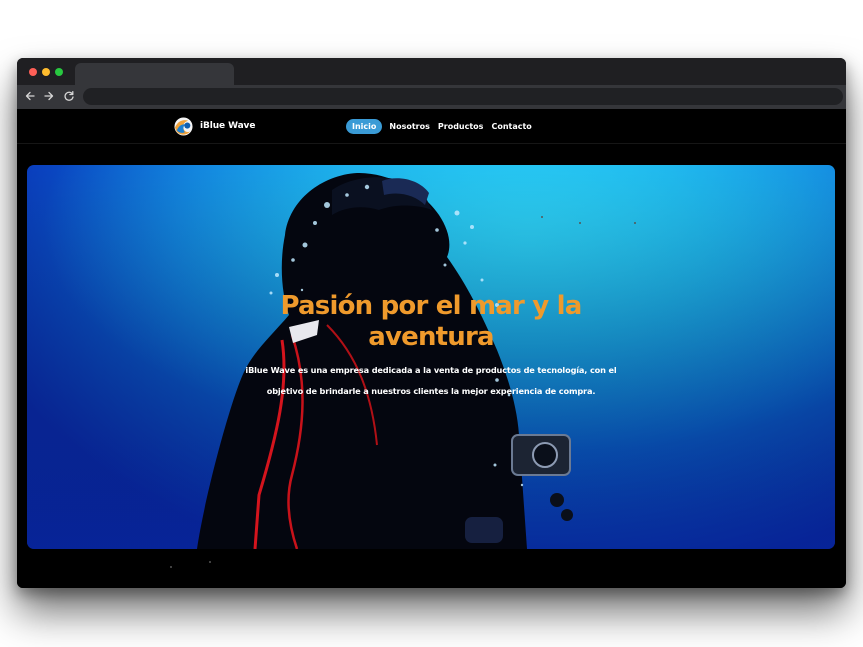  I want to click on back-arrow-icon, so click(30, 96).